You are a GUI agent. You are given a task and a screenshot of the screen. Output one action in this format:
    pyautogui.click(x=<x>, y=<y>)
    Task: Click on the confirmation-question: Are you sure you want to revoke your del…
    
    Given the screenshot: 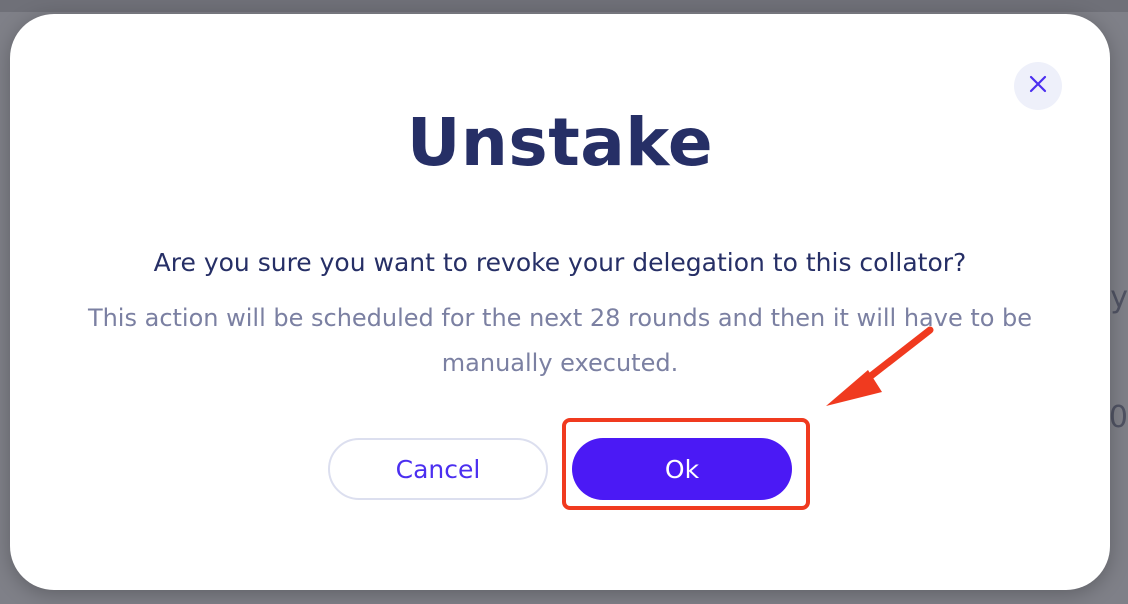 What is the action you would take?
    pyautogui.click(x=560, y=262)
    